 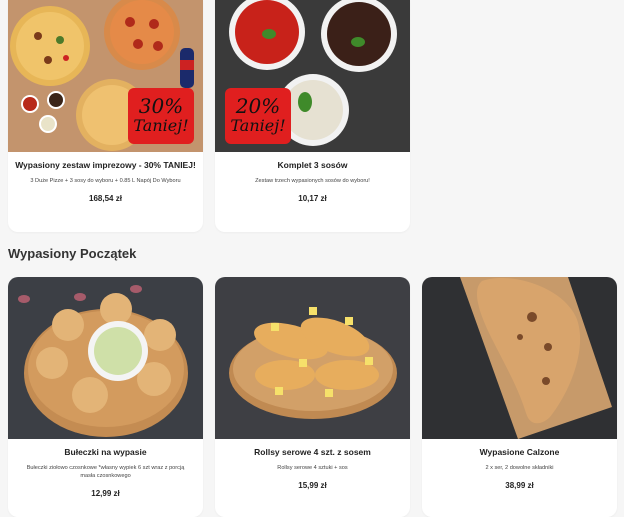 What do you see at coordinates (519, 452) in the screenshot?
I see `product-title: Wypasione Calzone` at bounding box center [519, 452].